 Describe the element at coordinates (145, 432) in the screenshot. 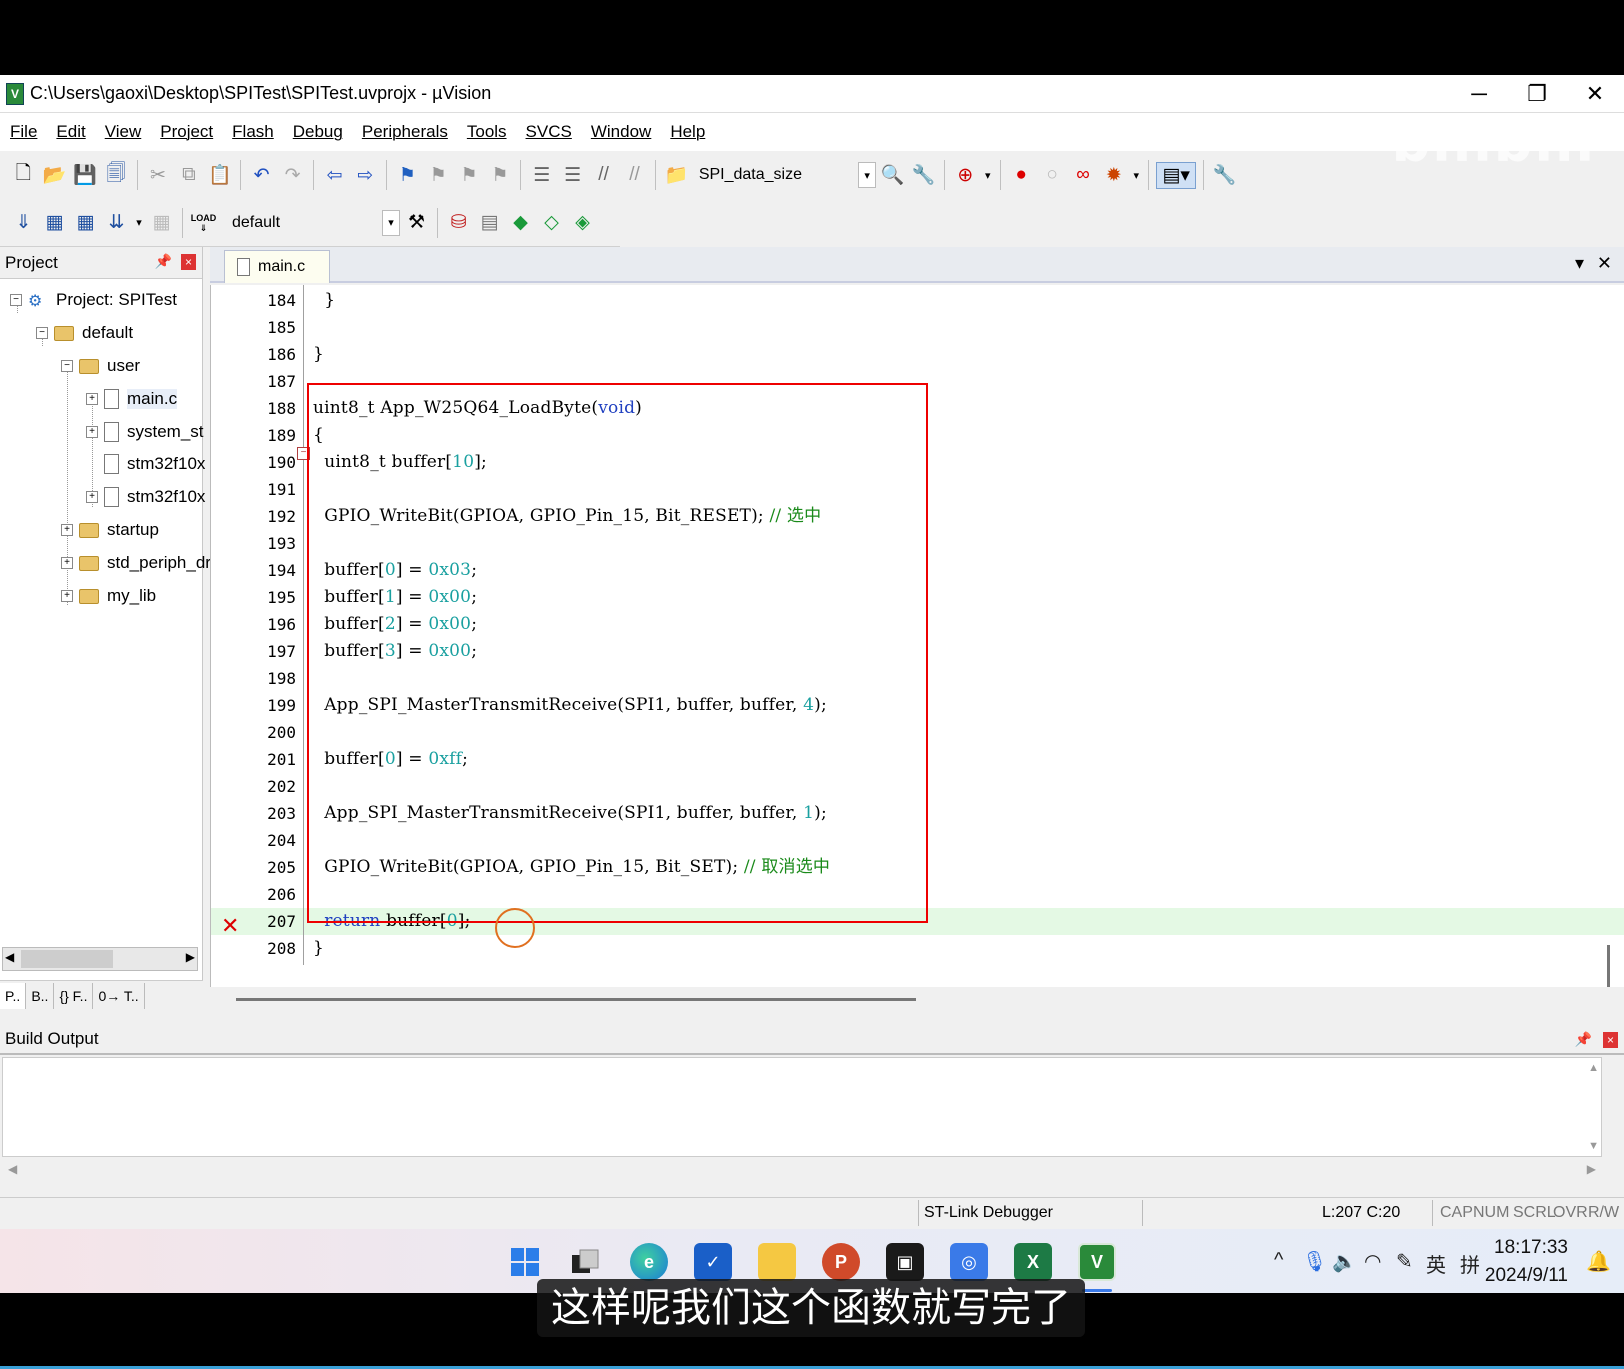

I see `tree-item-file: + system_st` at that location.